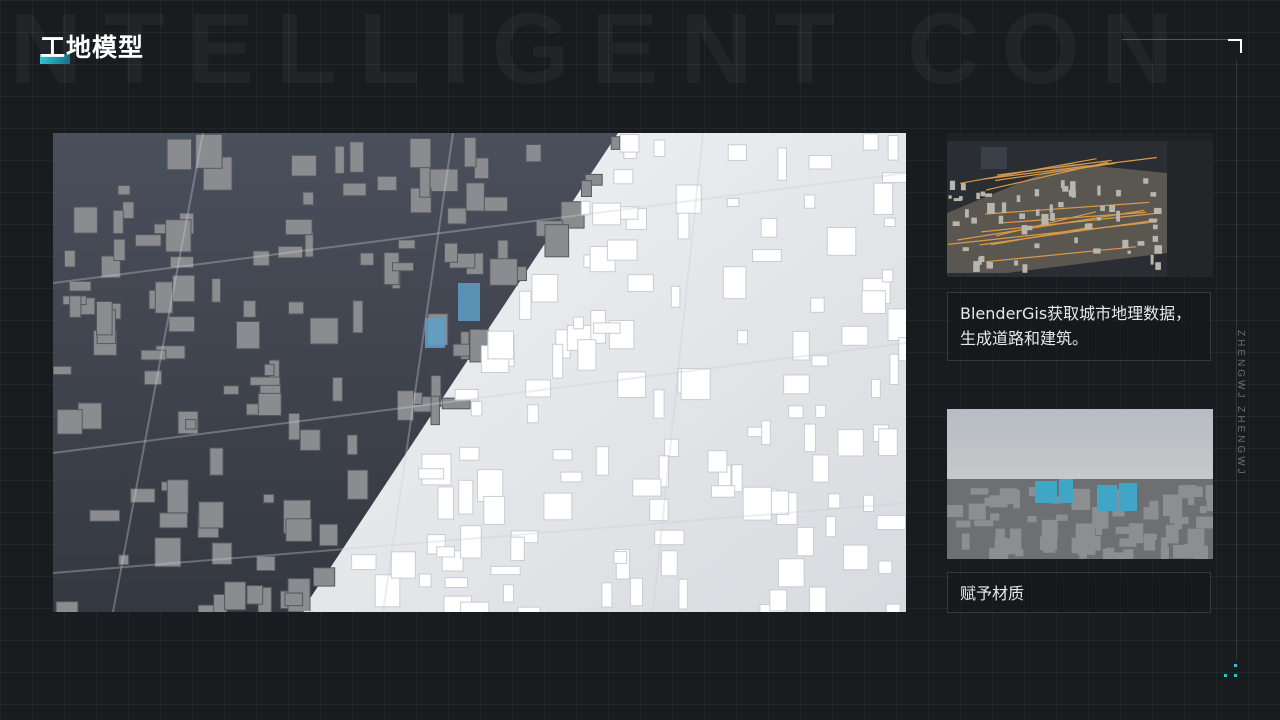  What do you see at coordinates (1233, 673) in the screenshot?
I see `dots-icon` at bounding box center [1233, 673].